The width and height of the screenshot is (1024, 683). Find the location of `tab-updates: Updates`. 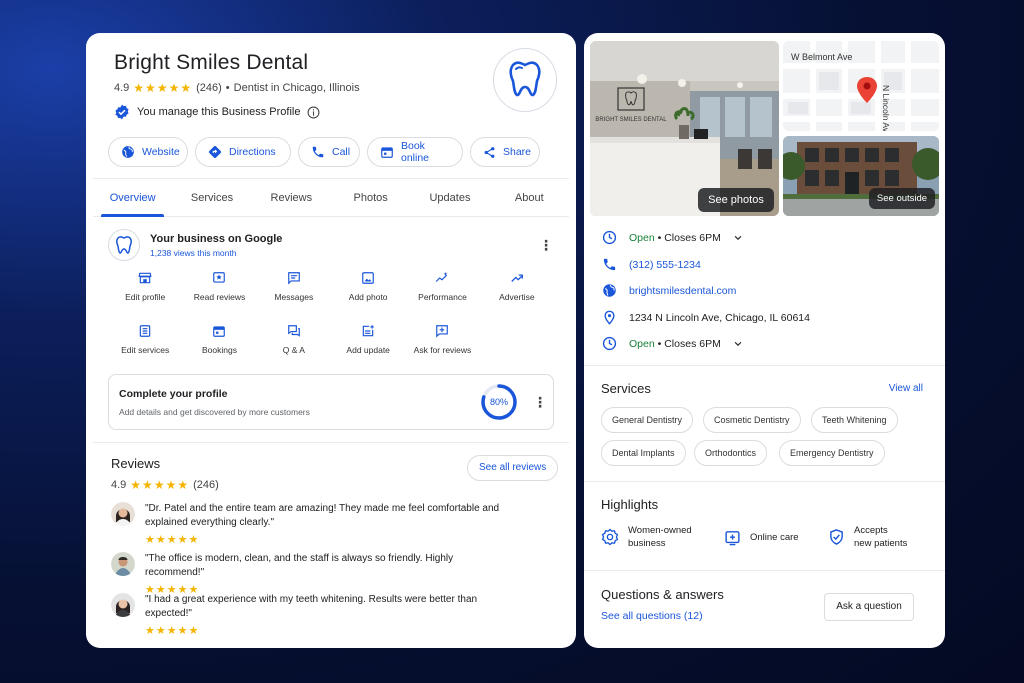

tab-updates: Updates is located at coordinates (449, 197).